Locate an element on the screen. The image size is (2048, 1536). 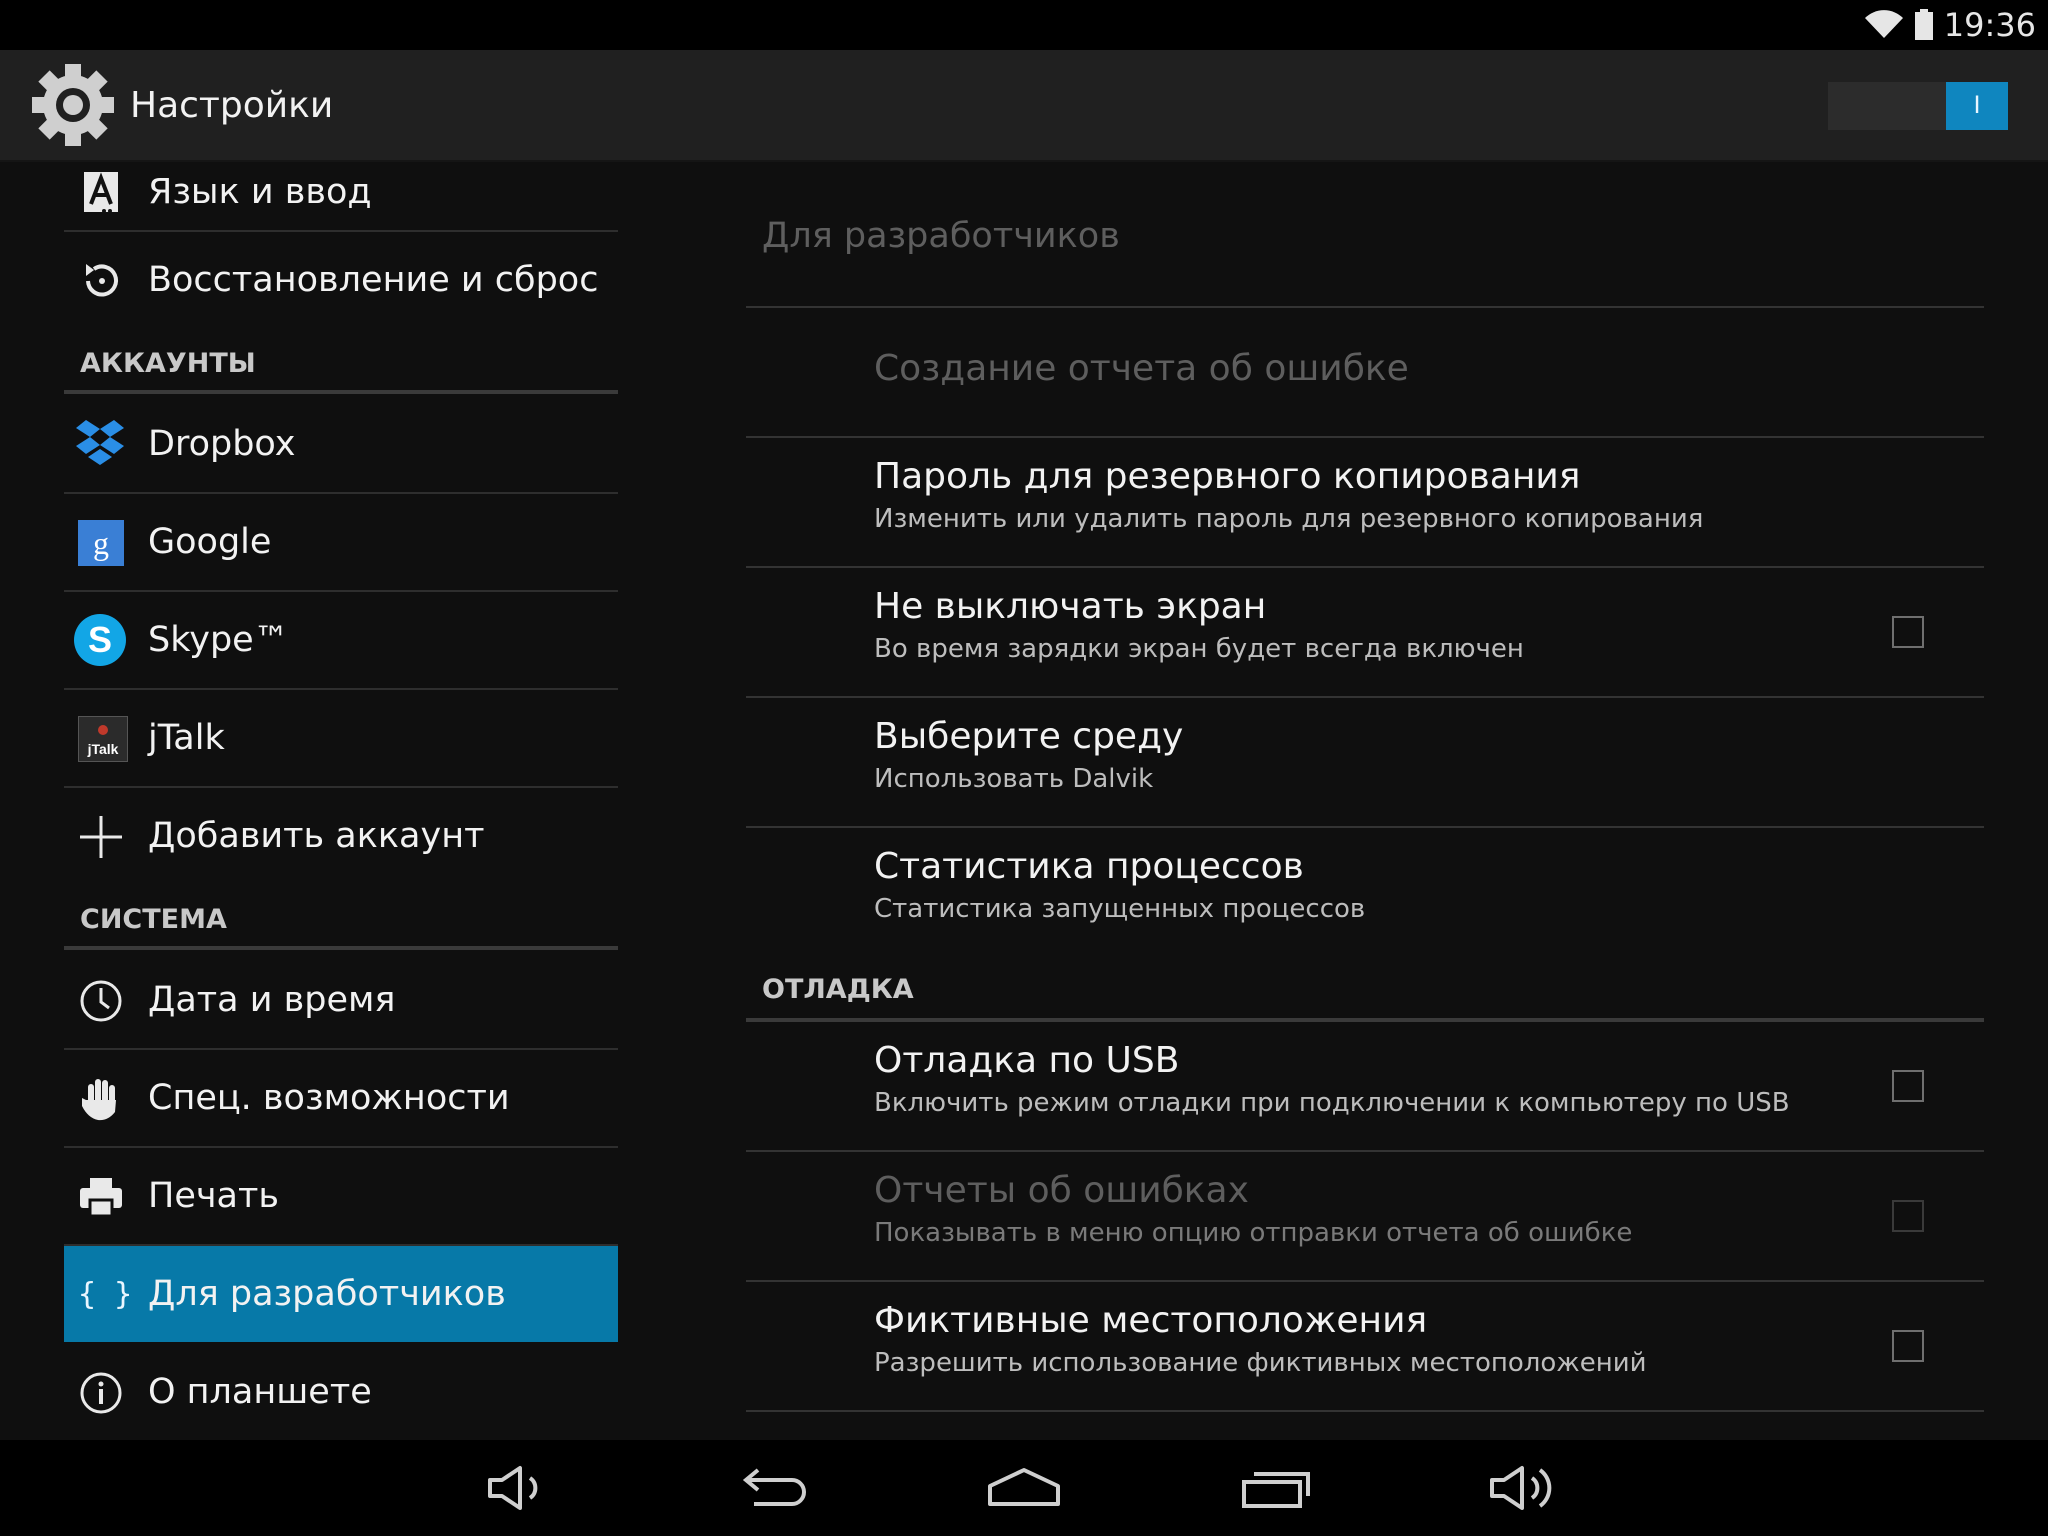
navigation-bar is located at coordinates (1024, 1488).